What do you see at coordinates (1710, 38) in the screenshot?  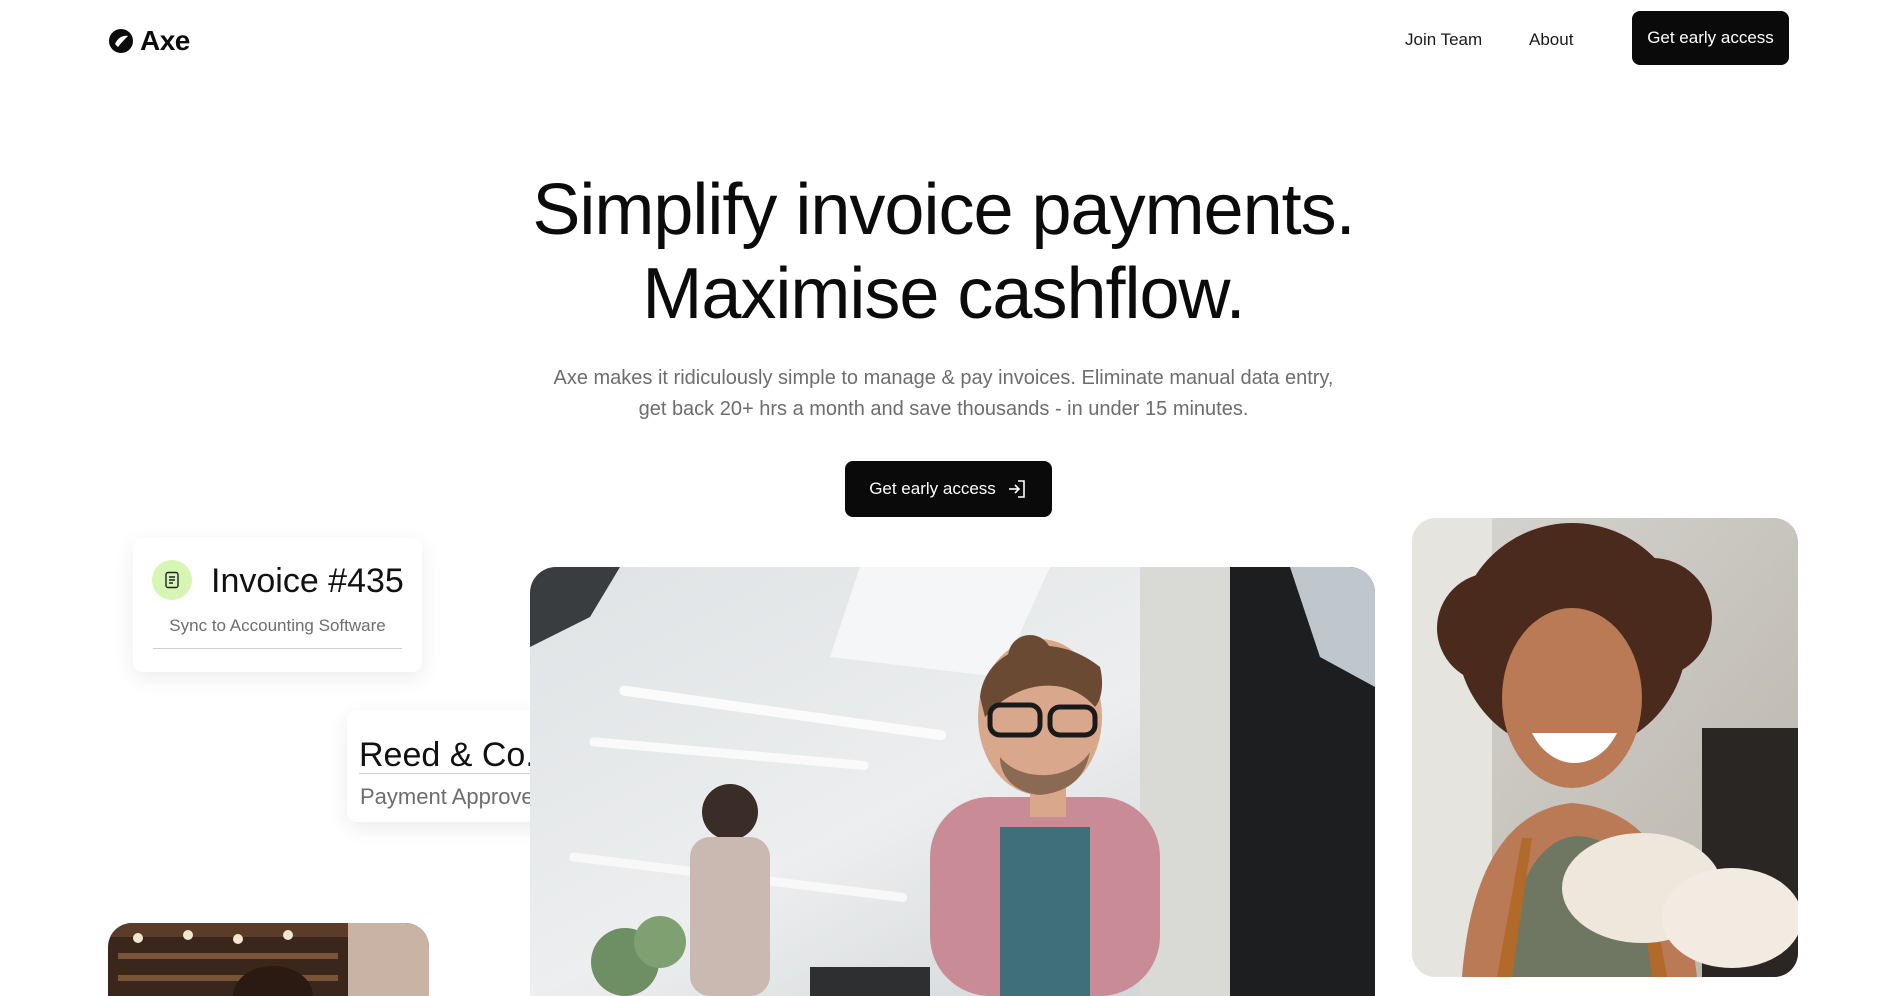 I see `header-get-early-access-button: Get early access` at bounding box center [1710, 38].